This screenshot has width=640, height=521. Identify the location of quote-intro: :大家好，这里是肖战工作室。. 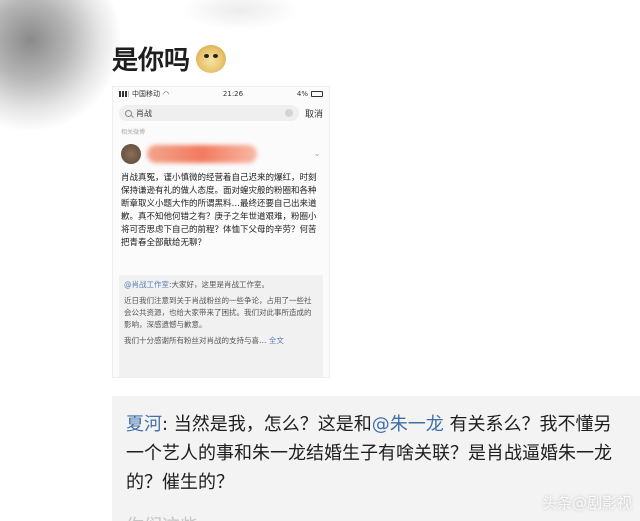
(219, 284).